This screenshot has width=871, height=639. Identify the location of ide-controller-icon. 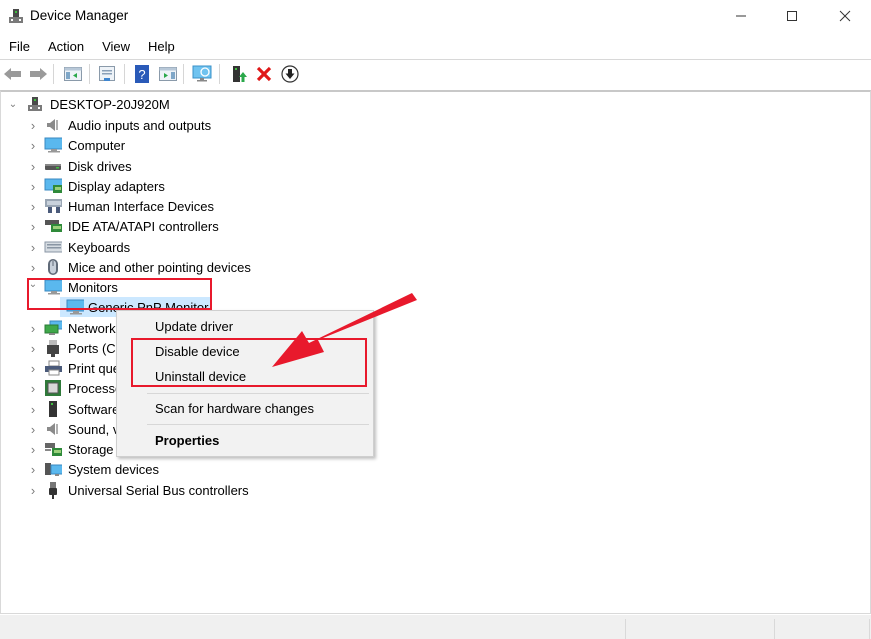
(53, 226).